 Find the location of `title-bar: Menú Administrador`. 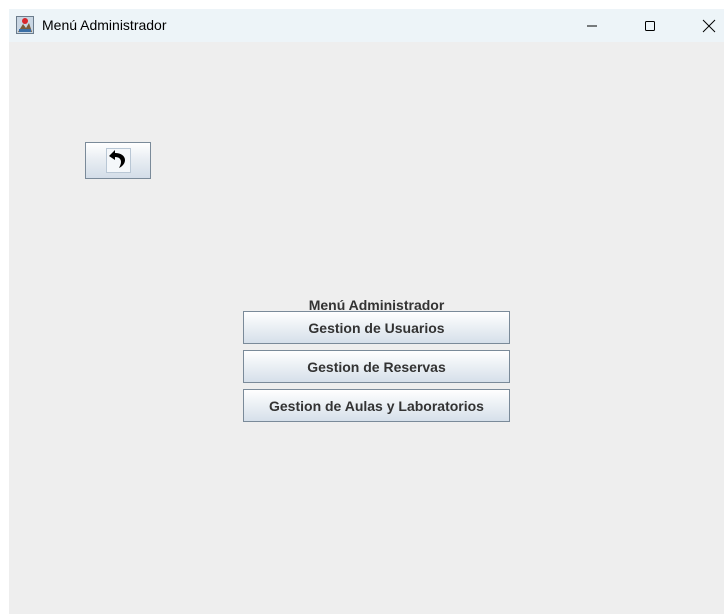

title-bar: Menú Administrador is located at coordinates (366, 25).